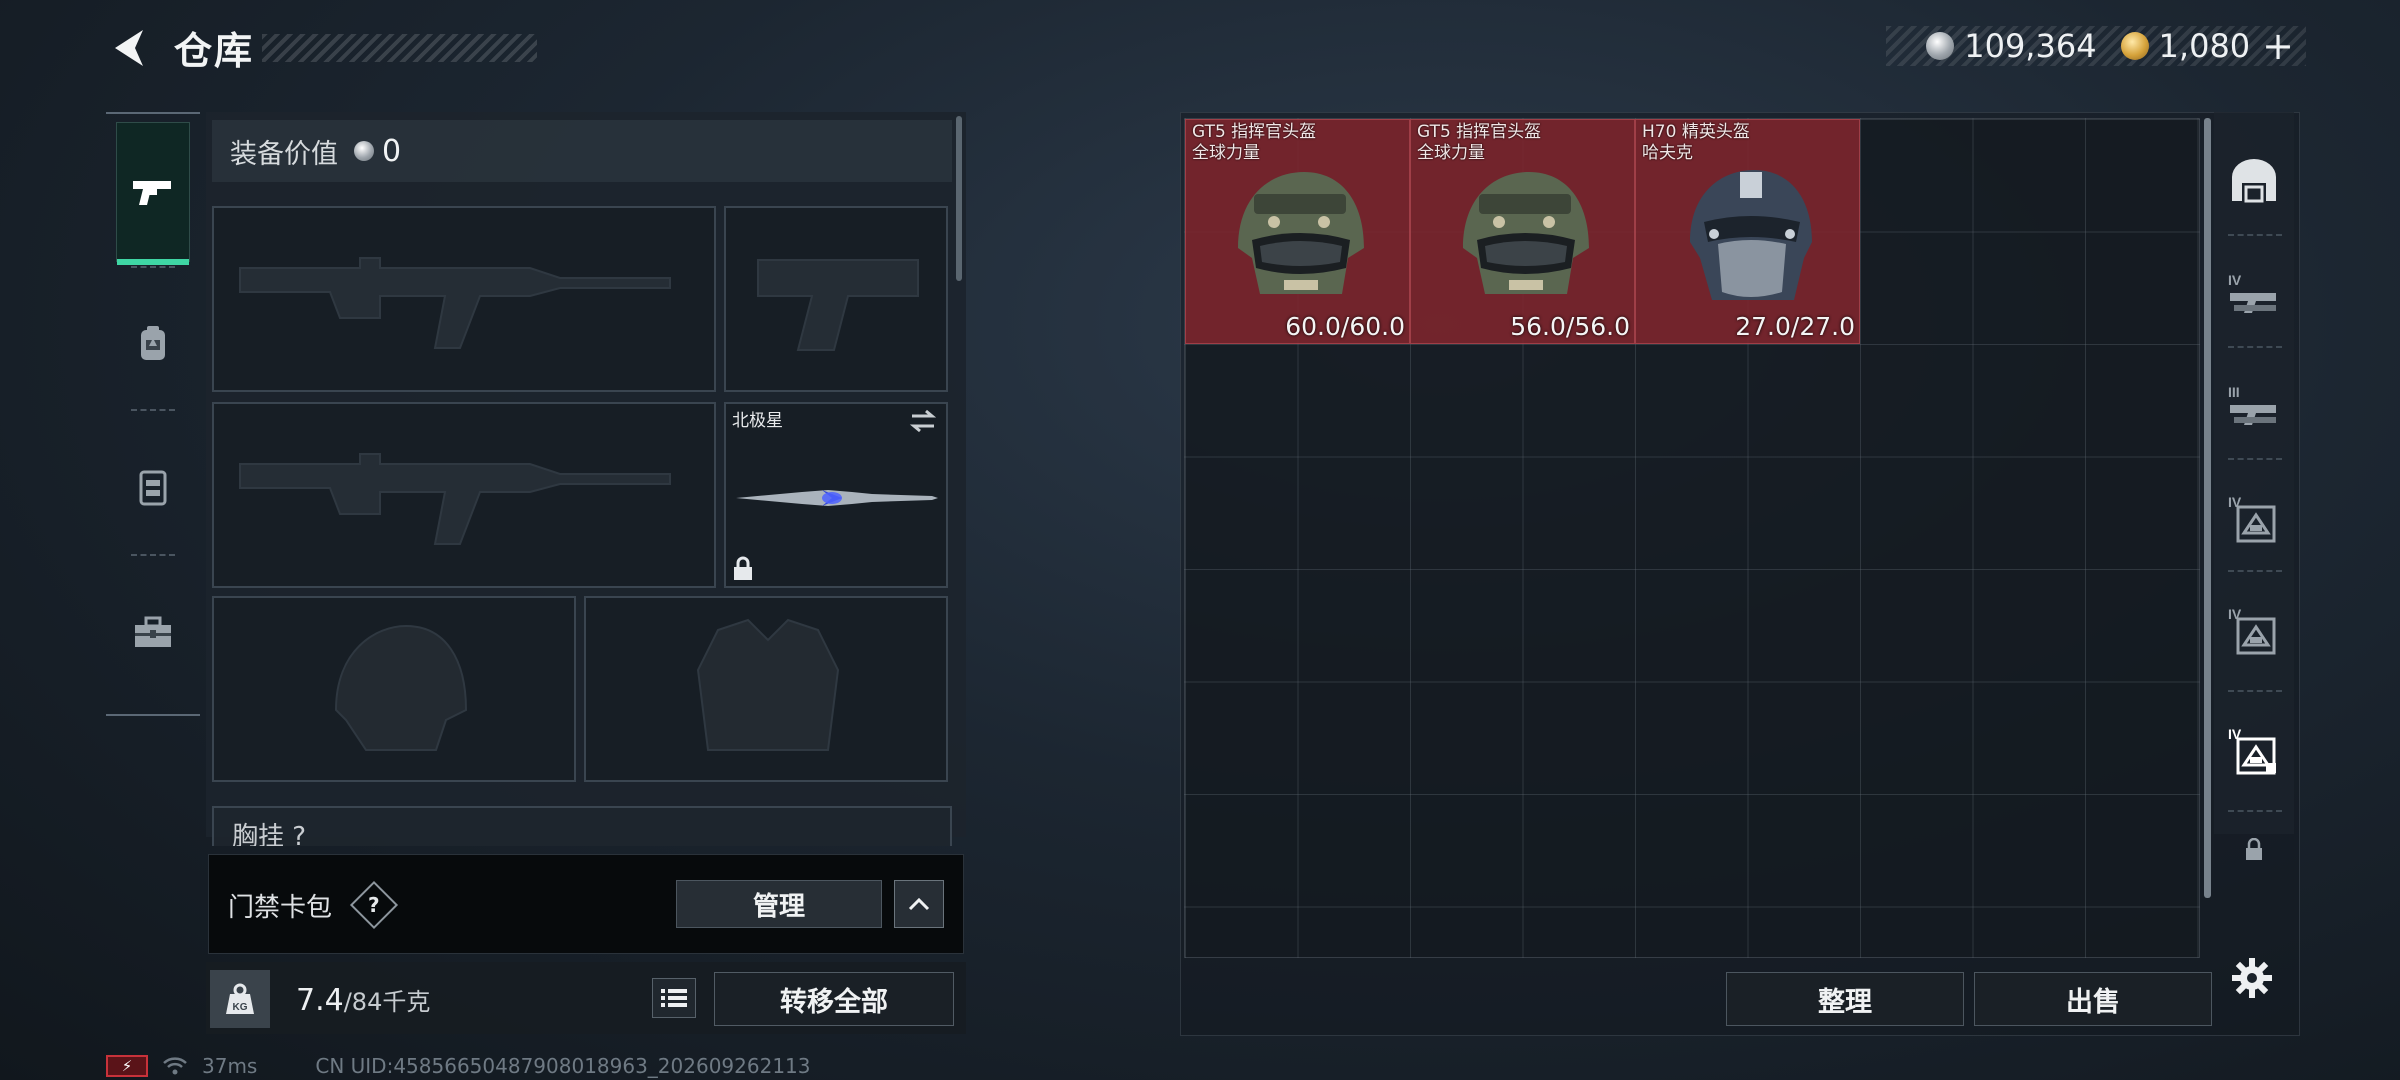  I want to click on add-currency-button: +, so click(2278, 46).